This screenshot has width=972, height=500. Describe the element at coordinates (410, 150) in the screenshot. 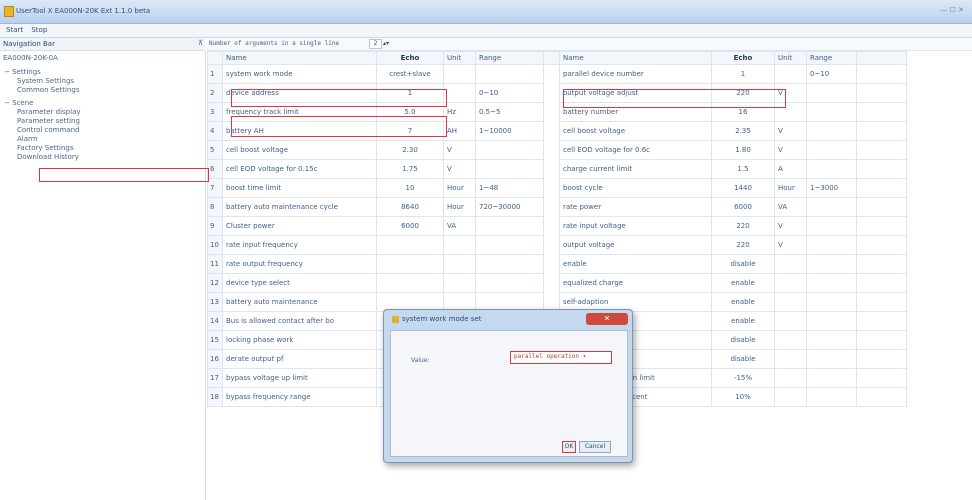

I see `param-echo: 2.30` at that location.